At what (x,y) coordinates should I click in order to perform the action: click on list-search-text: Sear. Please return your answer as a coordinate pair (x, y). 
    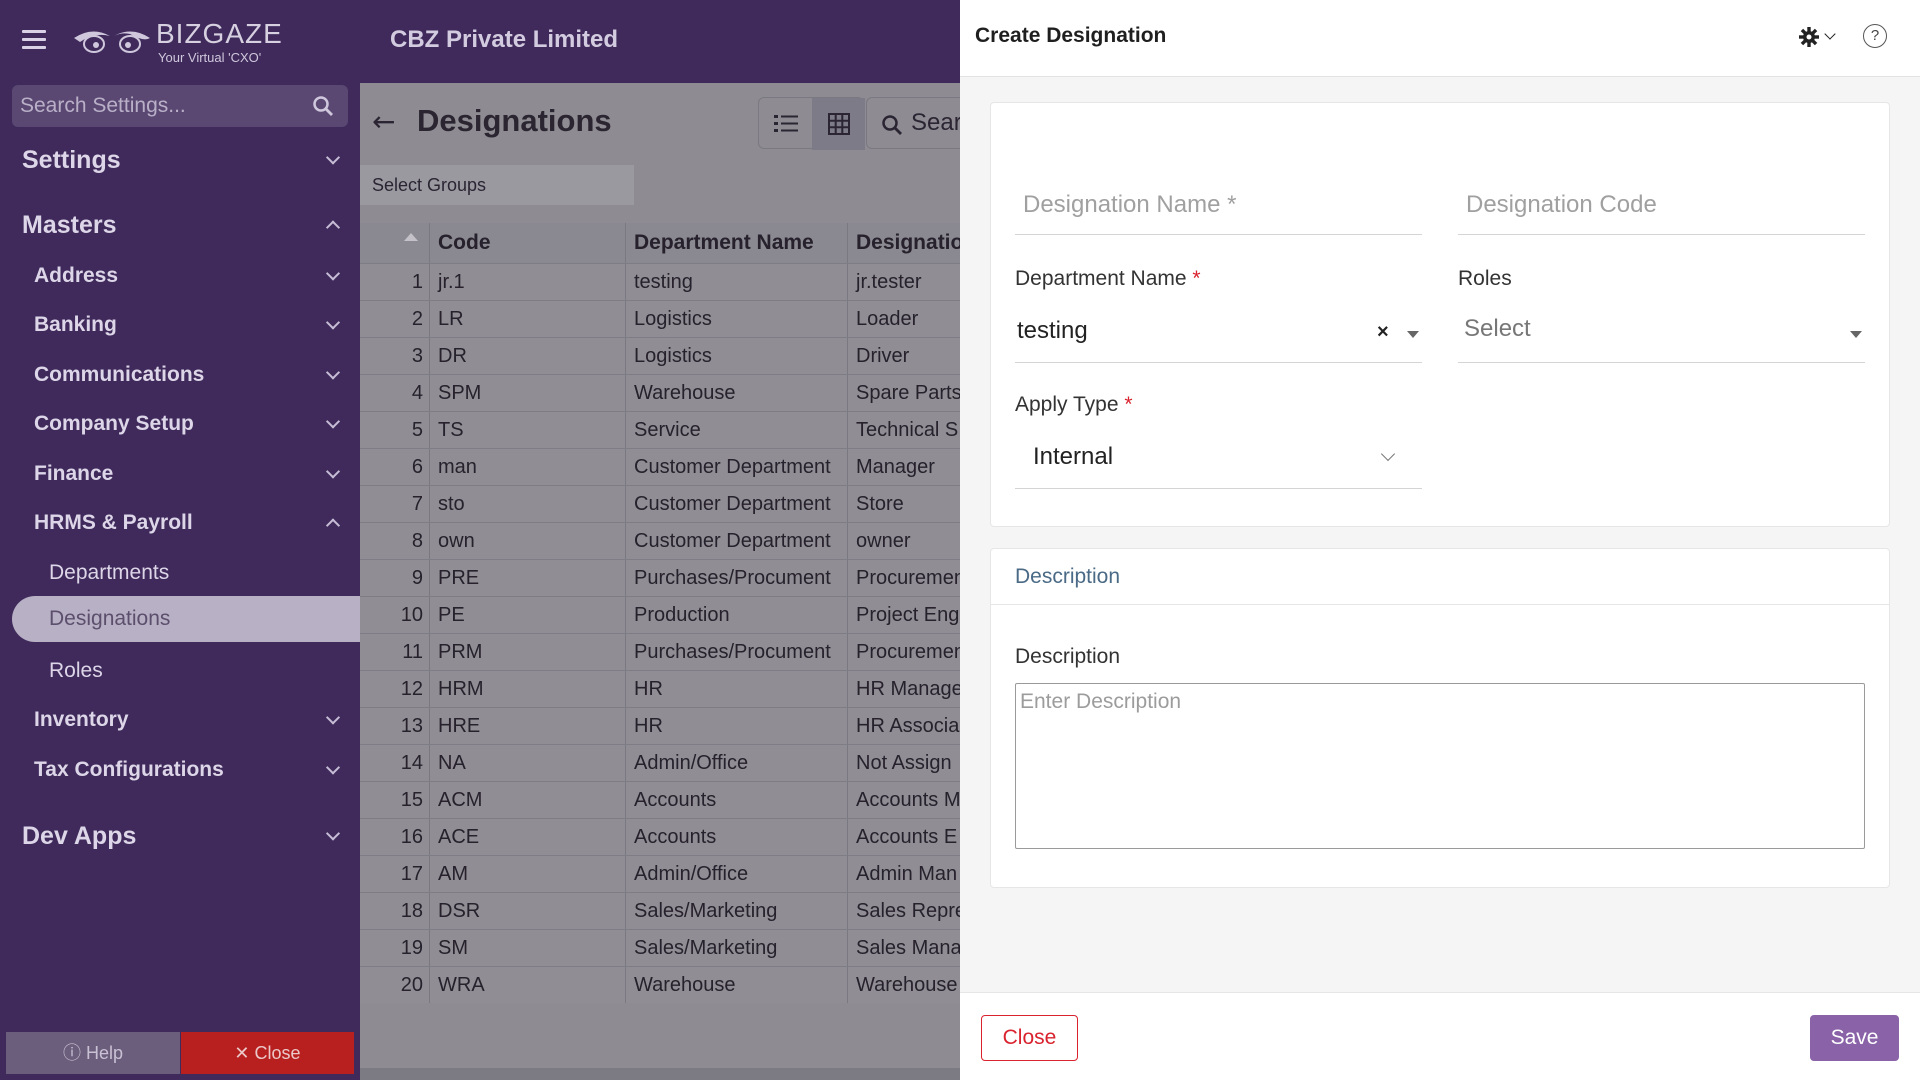
    Looking at the image, I should click on (936, 122).